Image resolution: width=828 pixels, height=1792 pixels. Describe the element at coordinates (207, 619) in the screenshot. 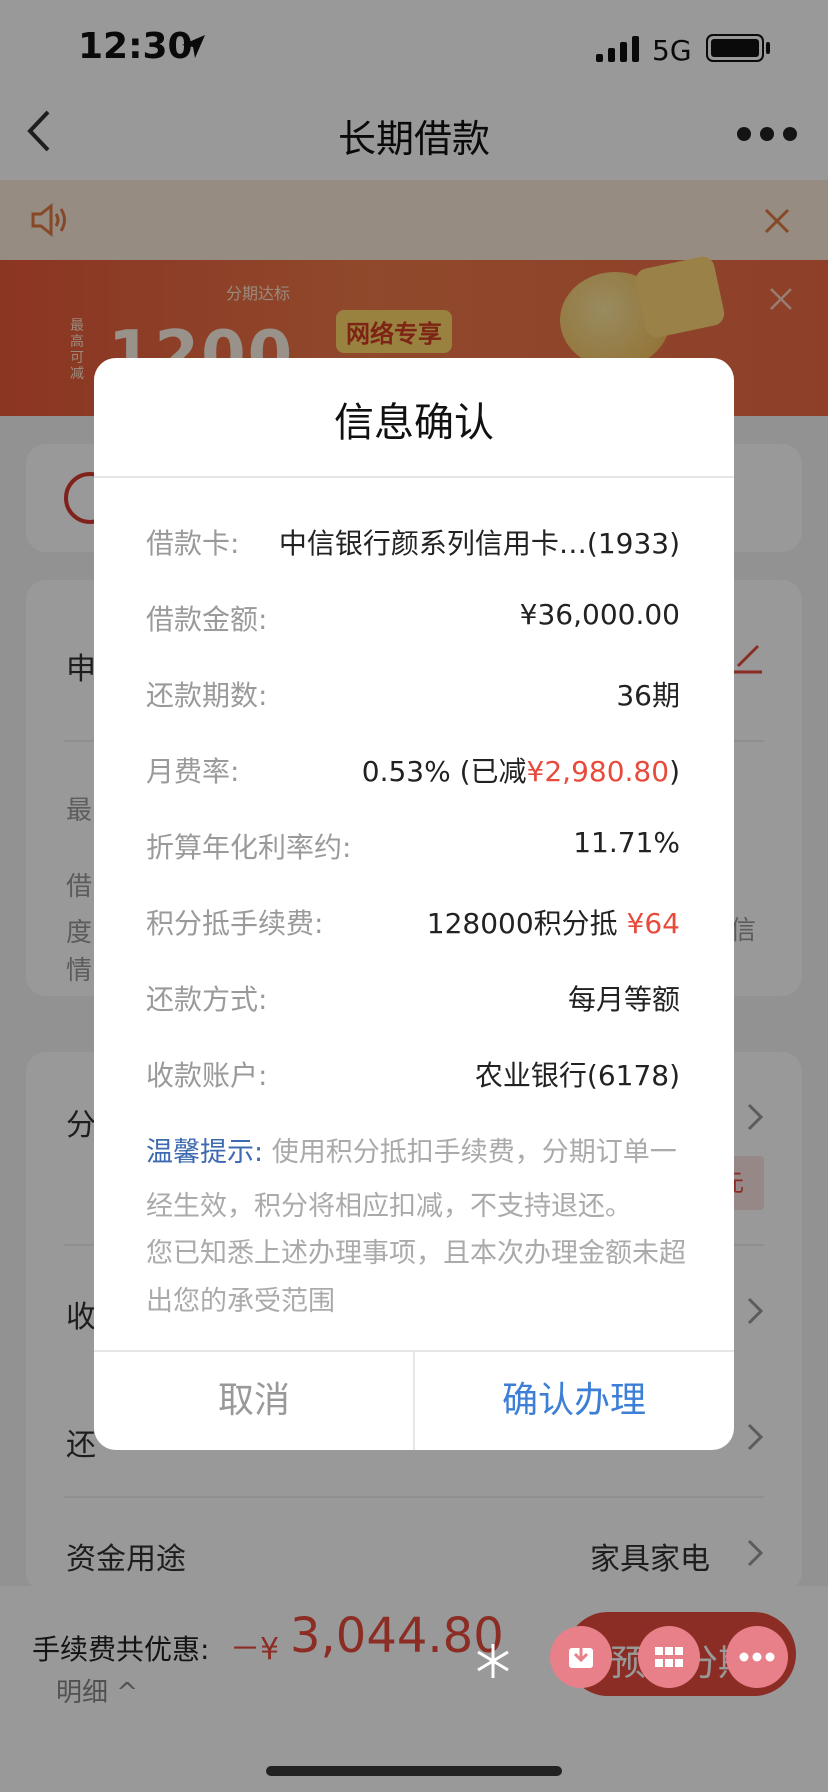

I see `row-label: 借款金额:` at that location.